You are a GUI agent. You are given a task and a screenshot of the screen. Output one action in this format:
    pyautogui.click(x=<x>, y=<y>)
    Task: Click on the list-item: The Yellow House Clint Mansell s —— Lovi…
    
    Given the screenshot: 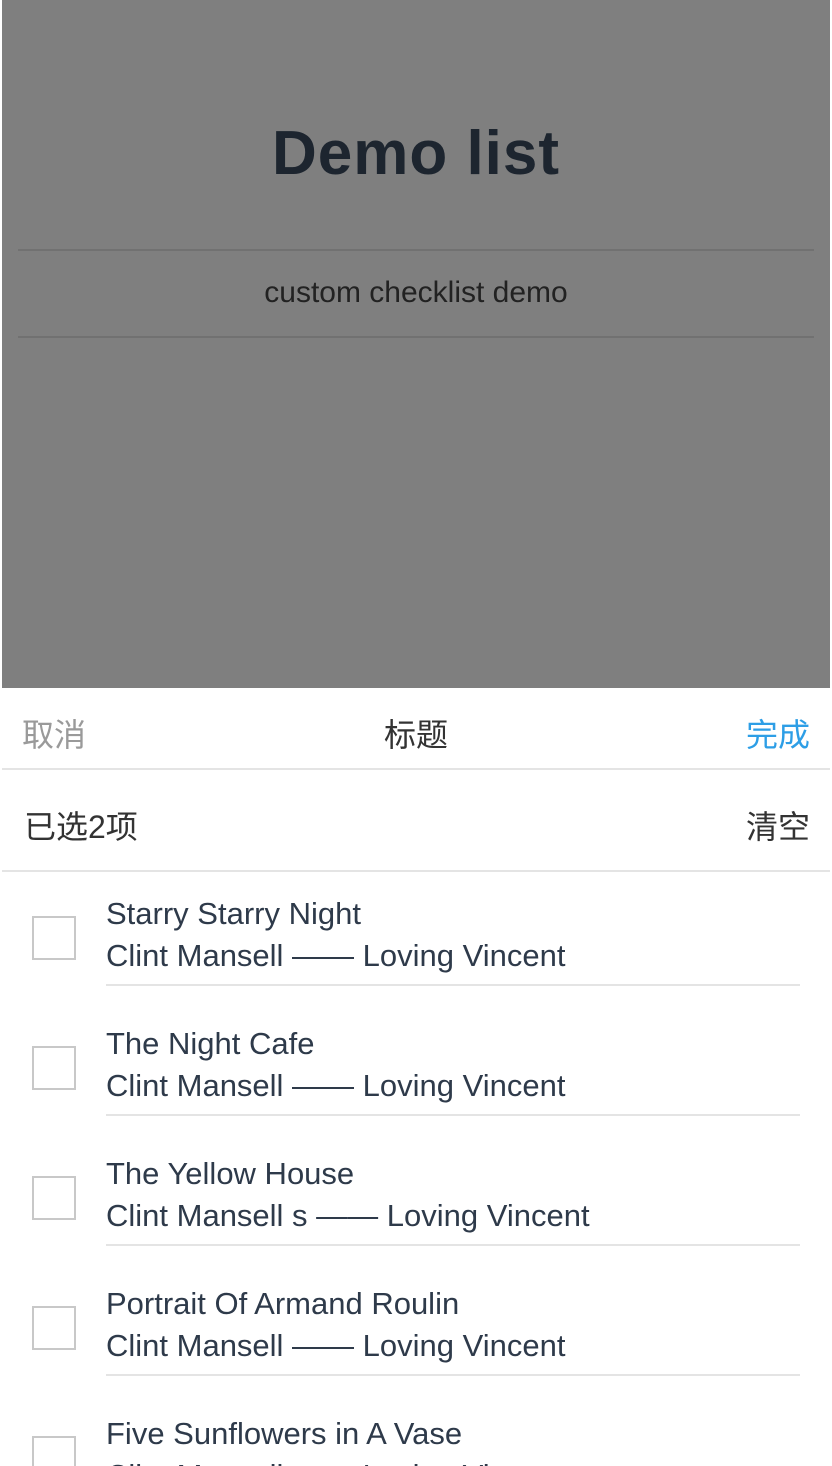 What is the action you would take?
    pyautogui.click(x=416, y=1197)
    